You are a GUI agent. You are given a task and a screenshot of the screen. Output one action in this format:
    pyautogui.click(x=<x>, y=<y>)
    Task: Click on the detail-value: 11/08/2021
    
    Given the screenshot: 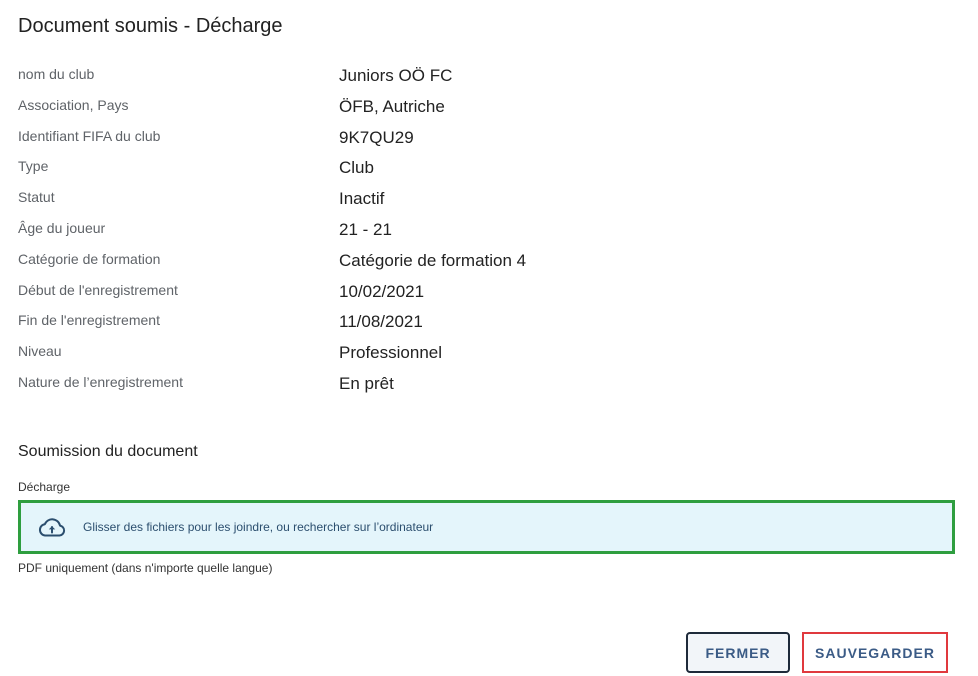 What is the action you would take?
    pyautogui.click(x=381, y=322)
    